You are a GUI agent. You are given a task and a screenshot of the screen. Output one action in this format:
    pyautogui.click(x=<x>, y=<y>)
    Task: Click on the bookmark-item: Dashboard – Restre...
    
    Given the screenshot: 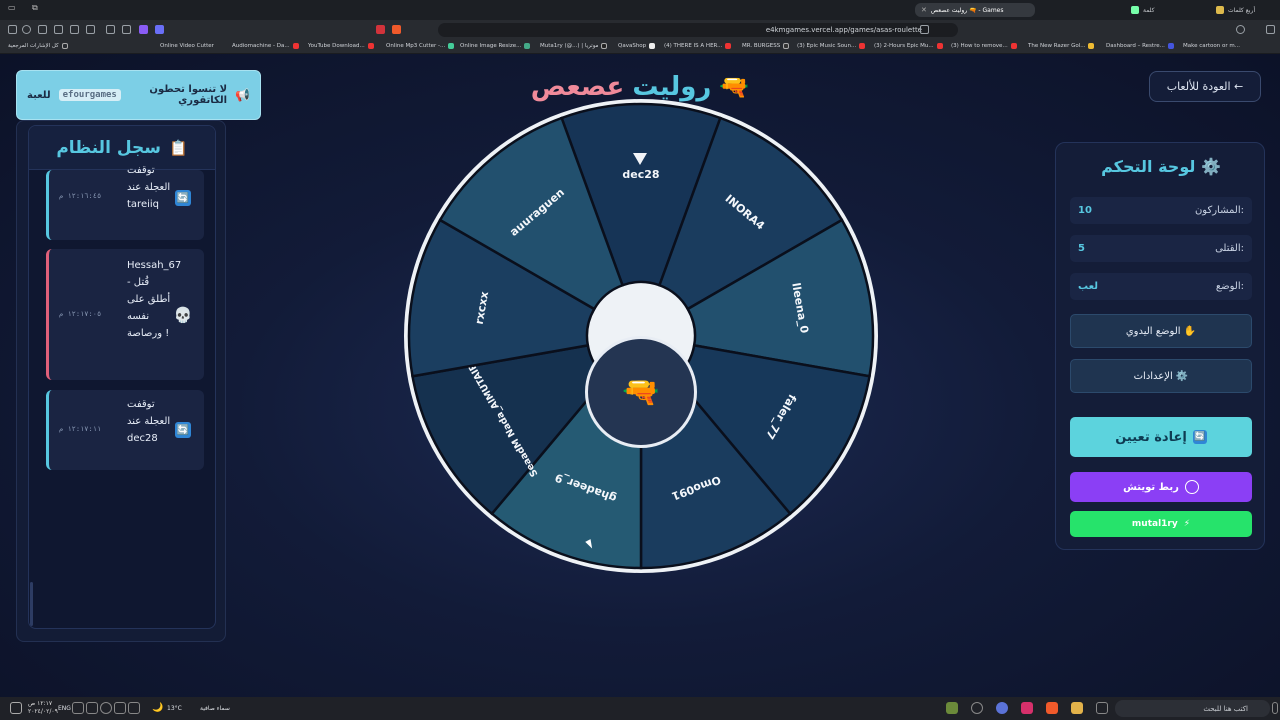 What is the action you would take?
    pyautogui.click(x=1140, y=46)
    